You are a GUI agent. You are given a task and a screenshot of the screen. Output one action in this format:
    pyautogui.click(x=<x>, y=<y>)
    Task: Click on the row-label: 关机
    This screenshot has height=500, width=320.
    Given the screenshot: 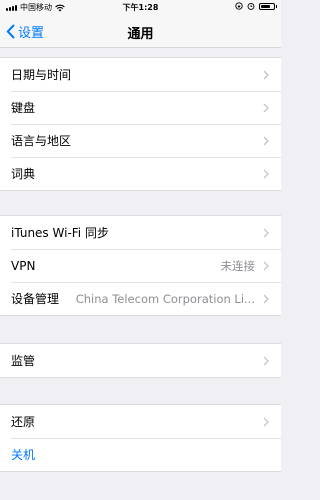 What is the action you would take?
    pyautogui.click(x=23, y=455)
    